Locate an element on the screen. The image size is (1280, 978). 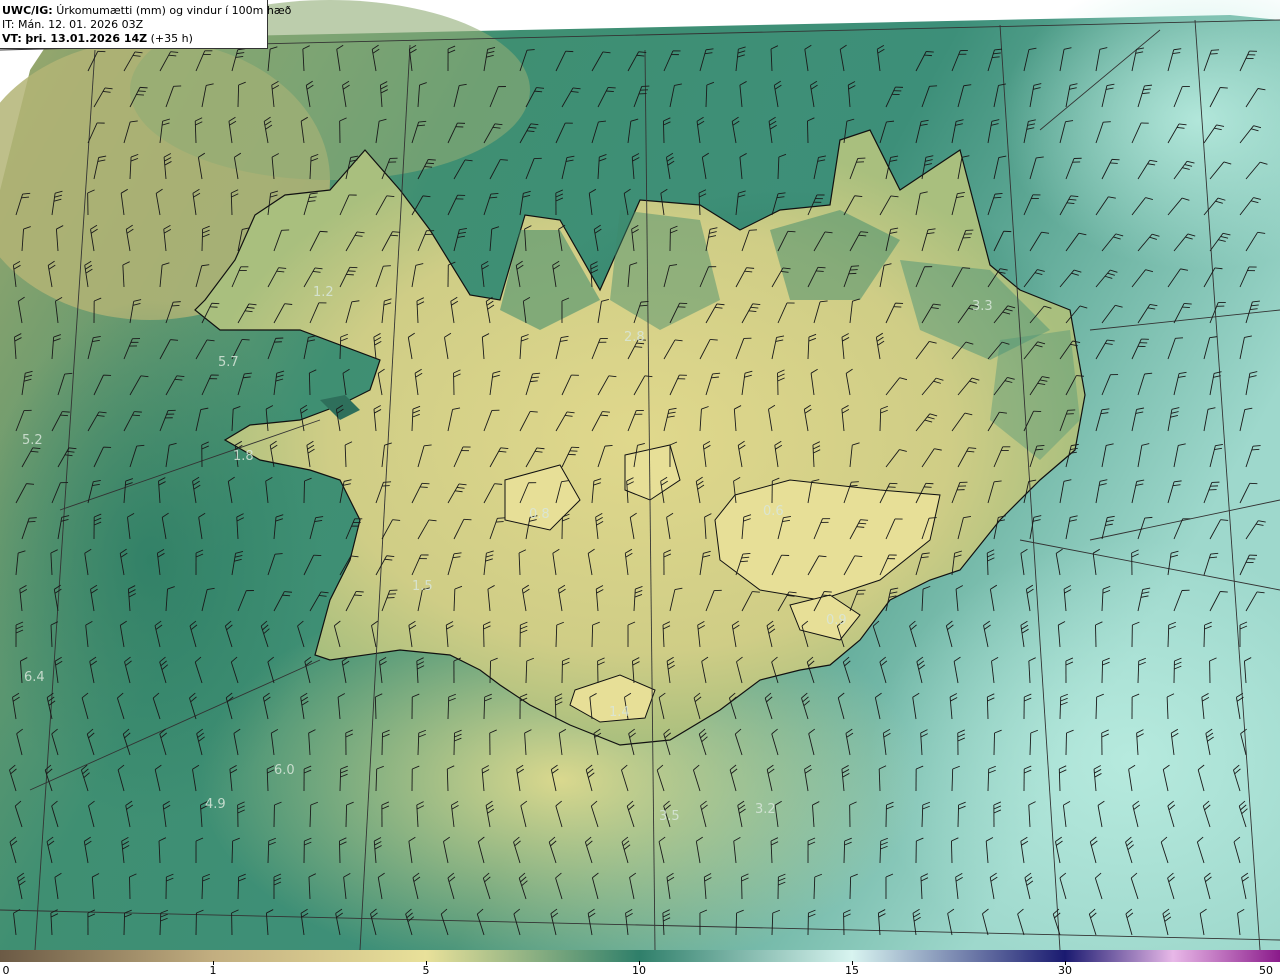
value-label: 0.8 is located at coordinates (539, 514).